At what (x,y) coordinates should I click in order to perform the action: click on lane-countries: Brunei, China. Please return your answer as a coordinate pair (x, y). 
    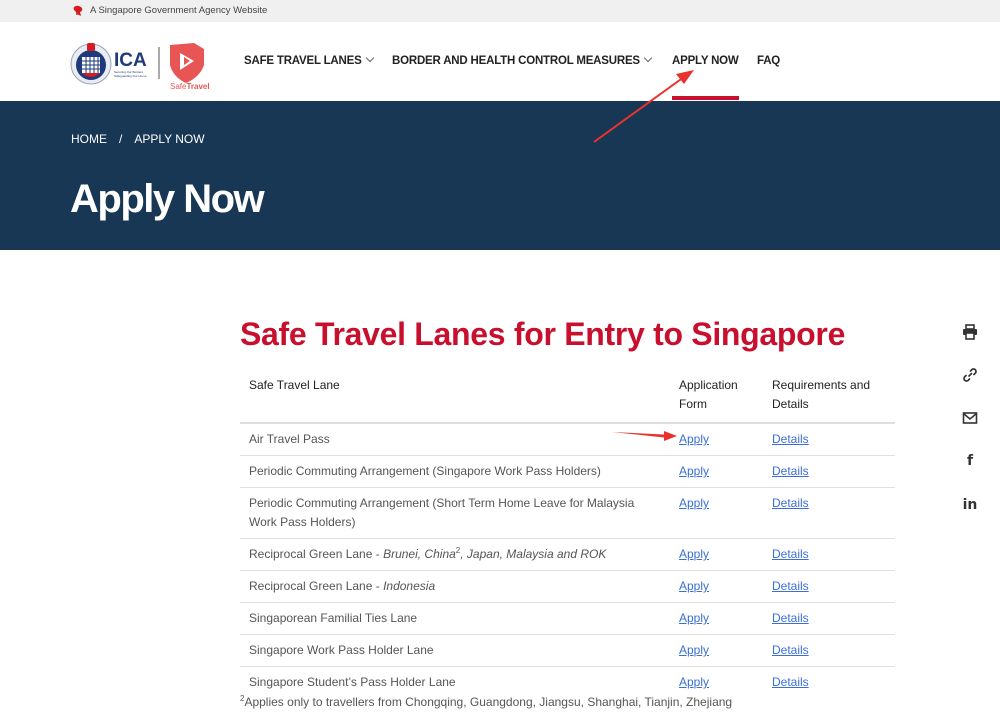
    Looking at the image, I should click on (419, 554).